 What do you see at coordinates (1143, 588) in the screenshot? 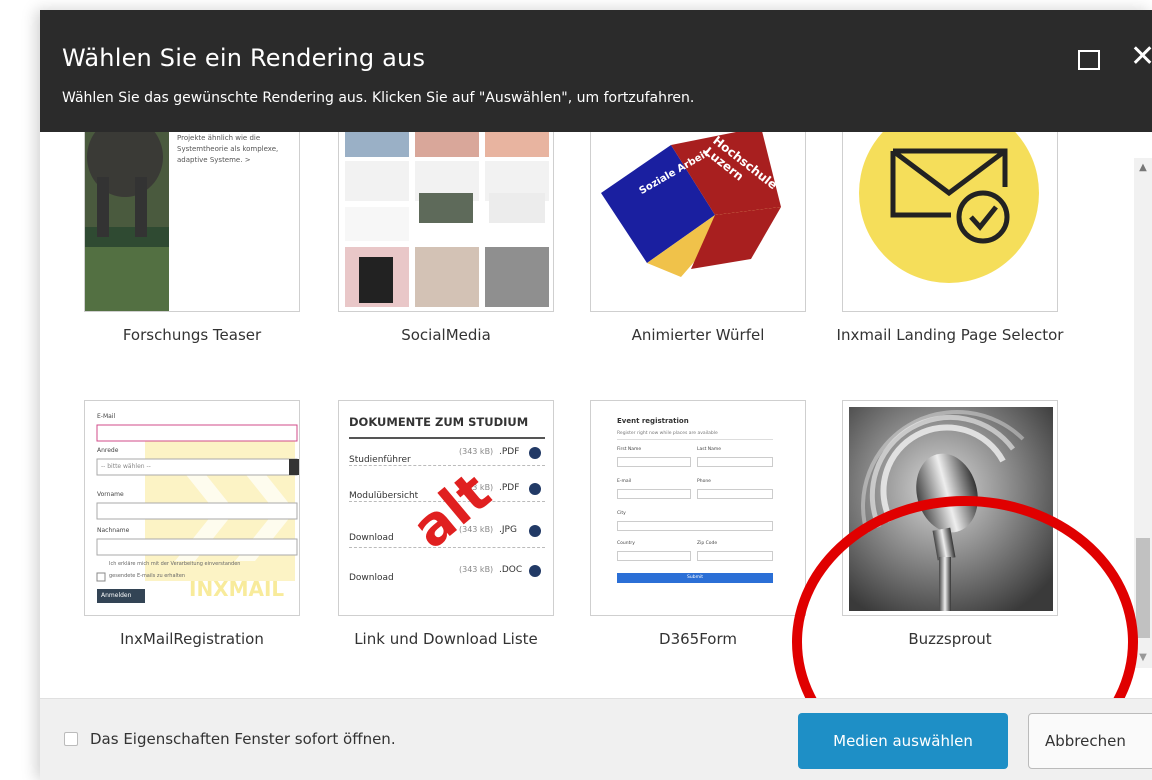
I see `scrollbar-thumb` at bounding box center [1143, 588].